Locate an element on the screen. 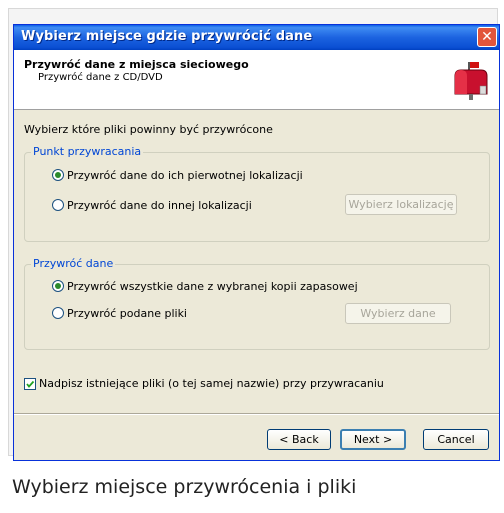  choose-location-button: Wybierz lokalizację is located at coordinates (401, 204).